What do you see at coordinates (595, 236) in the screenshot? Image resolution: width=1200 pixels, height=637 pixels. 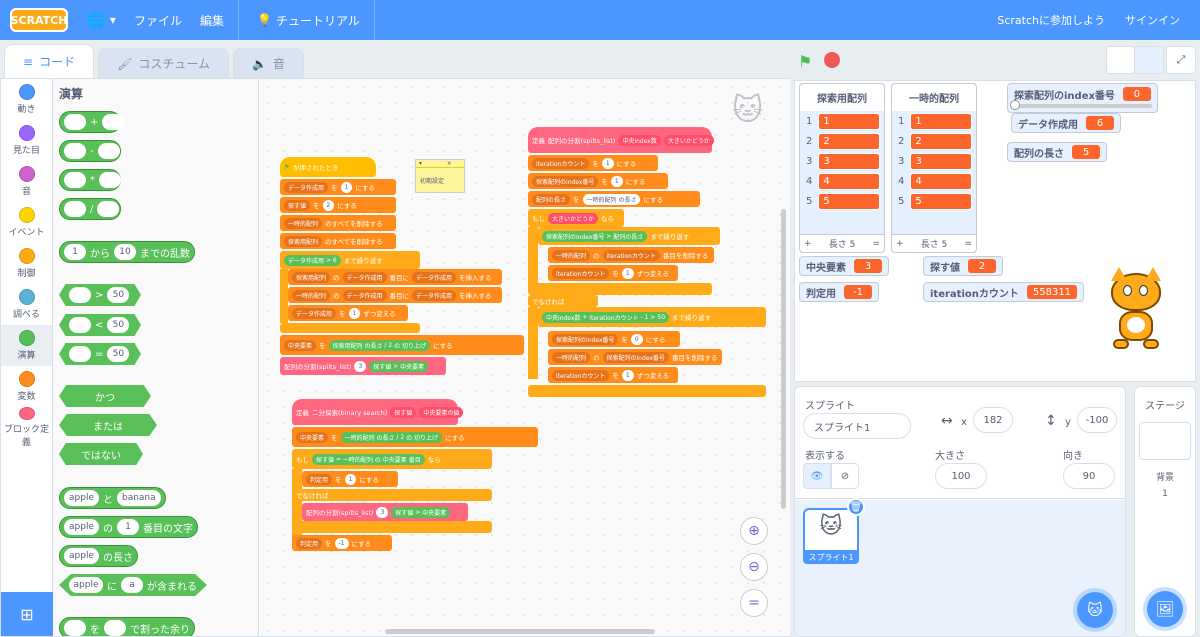 I see `condition: 探索配列のindex番号 > 配列の長さ` at bounding box center [595, 236].